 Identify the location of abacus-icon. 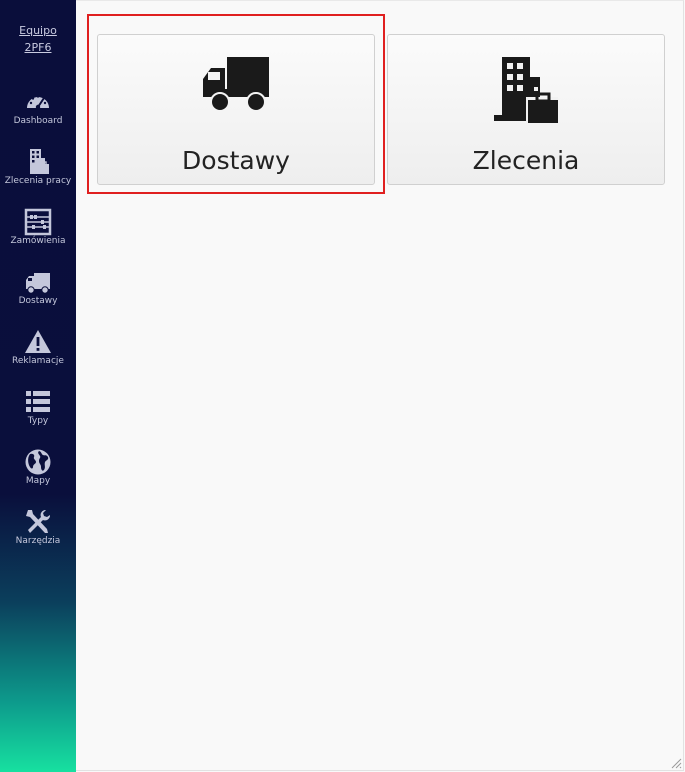
(38, 222).